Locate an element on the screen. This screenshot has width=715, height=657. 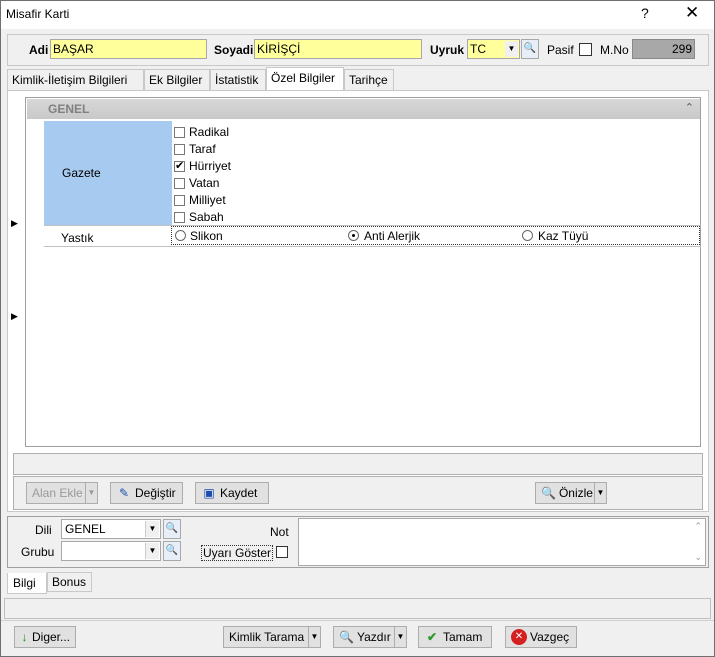
dili-value: GENEL is located at coordinates (85, 529).